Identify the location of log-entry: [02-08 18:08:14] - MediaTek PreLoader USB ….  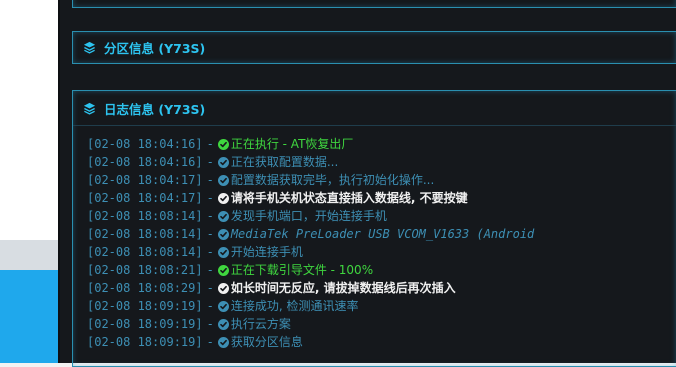
(381, 234).